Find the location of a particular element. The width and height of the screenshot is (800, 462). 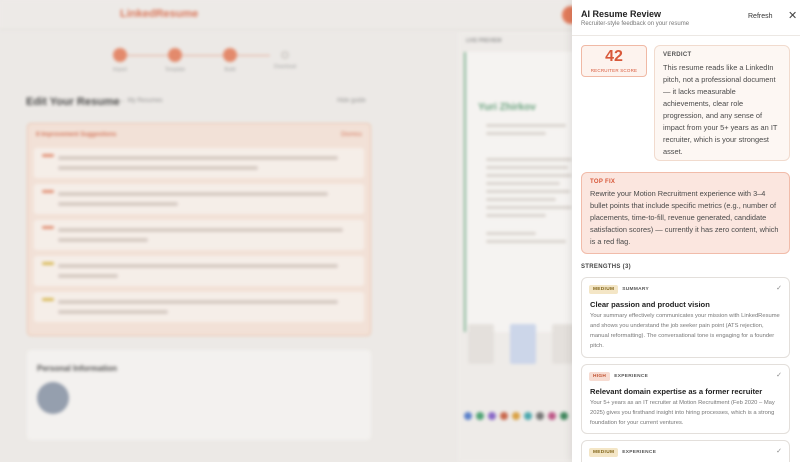

close-icon: ✕ is located at coordinates (792, 16).